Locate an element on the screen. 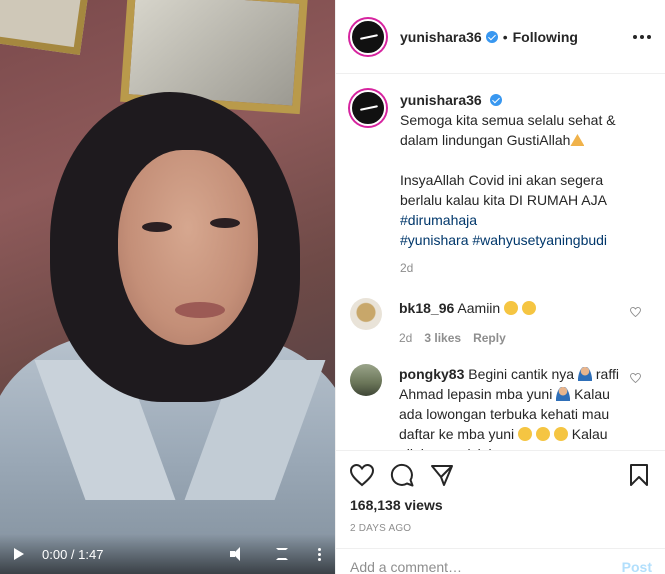  comment-likes: 3 likes is located at coordinates (442, 338).